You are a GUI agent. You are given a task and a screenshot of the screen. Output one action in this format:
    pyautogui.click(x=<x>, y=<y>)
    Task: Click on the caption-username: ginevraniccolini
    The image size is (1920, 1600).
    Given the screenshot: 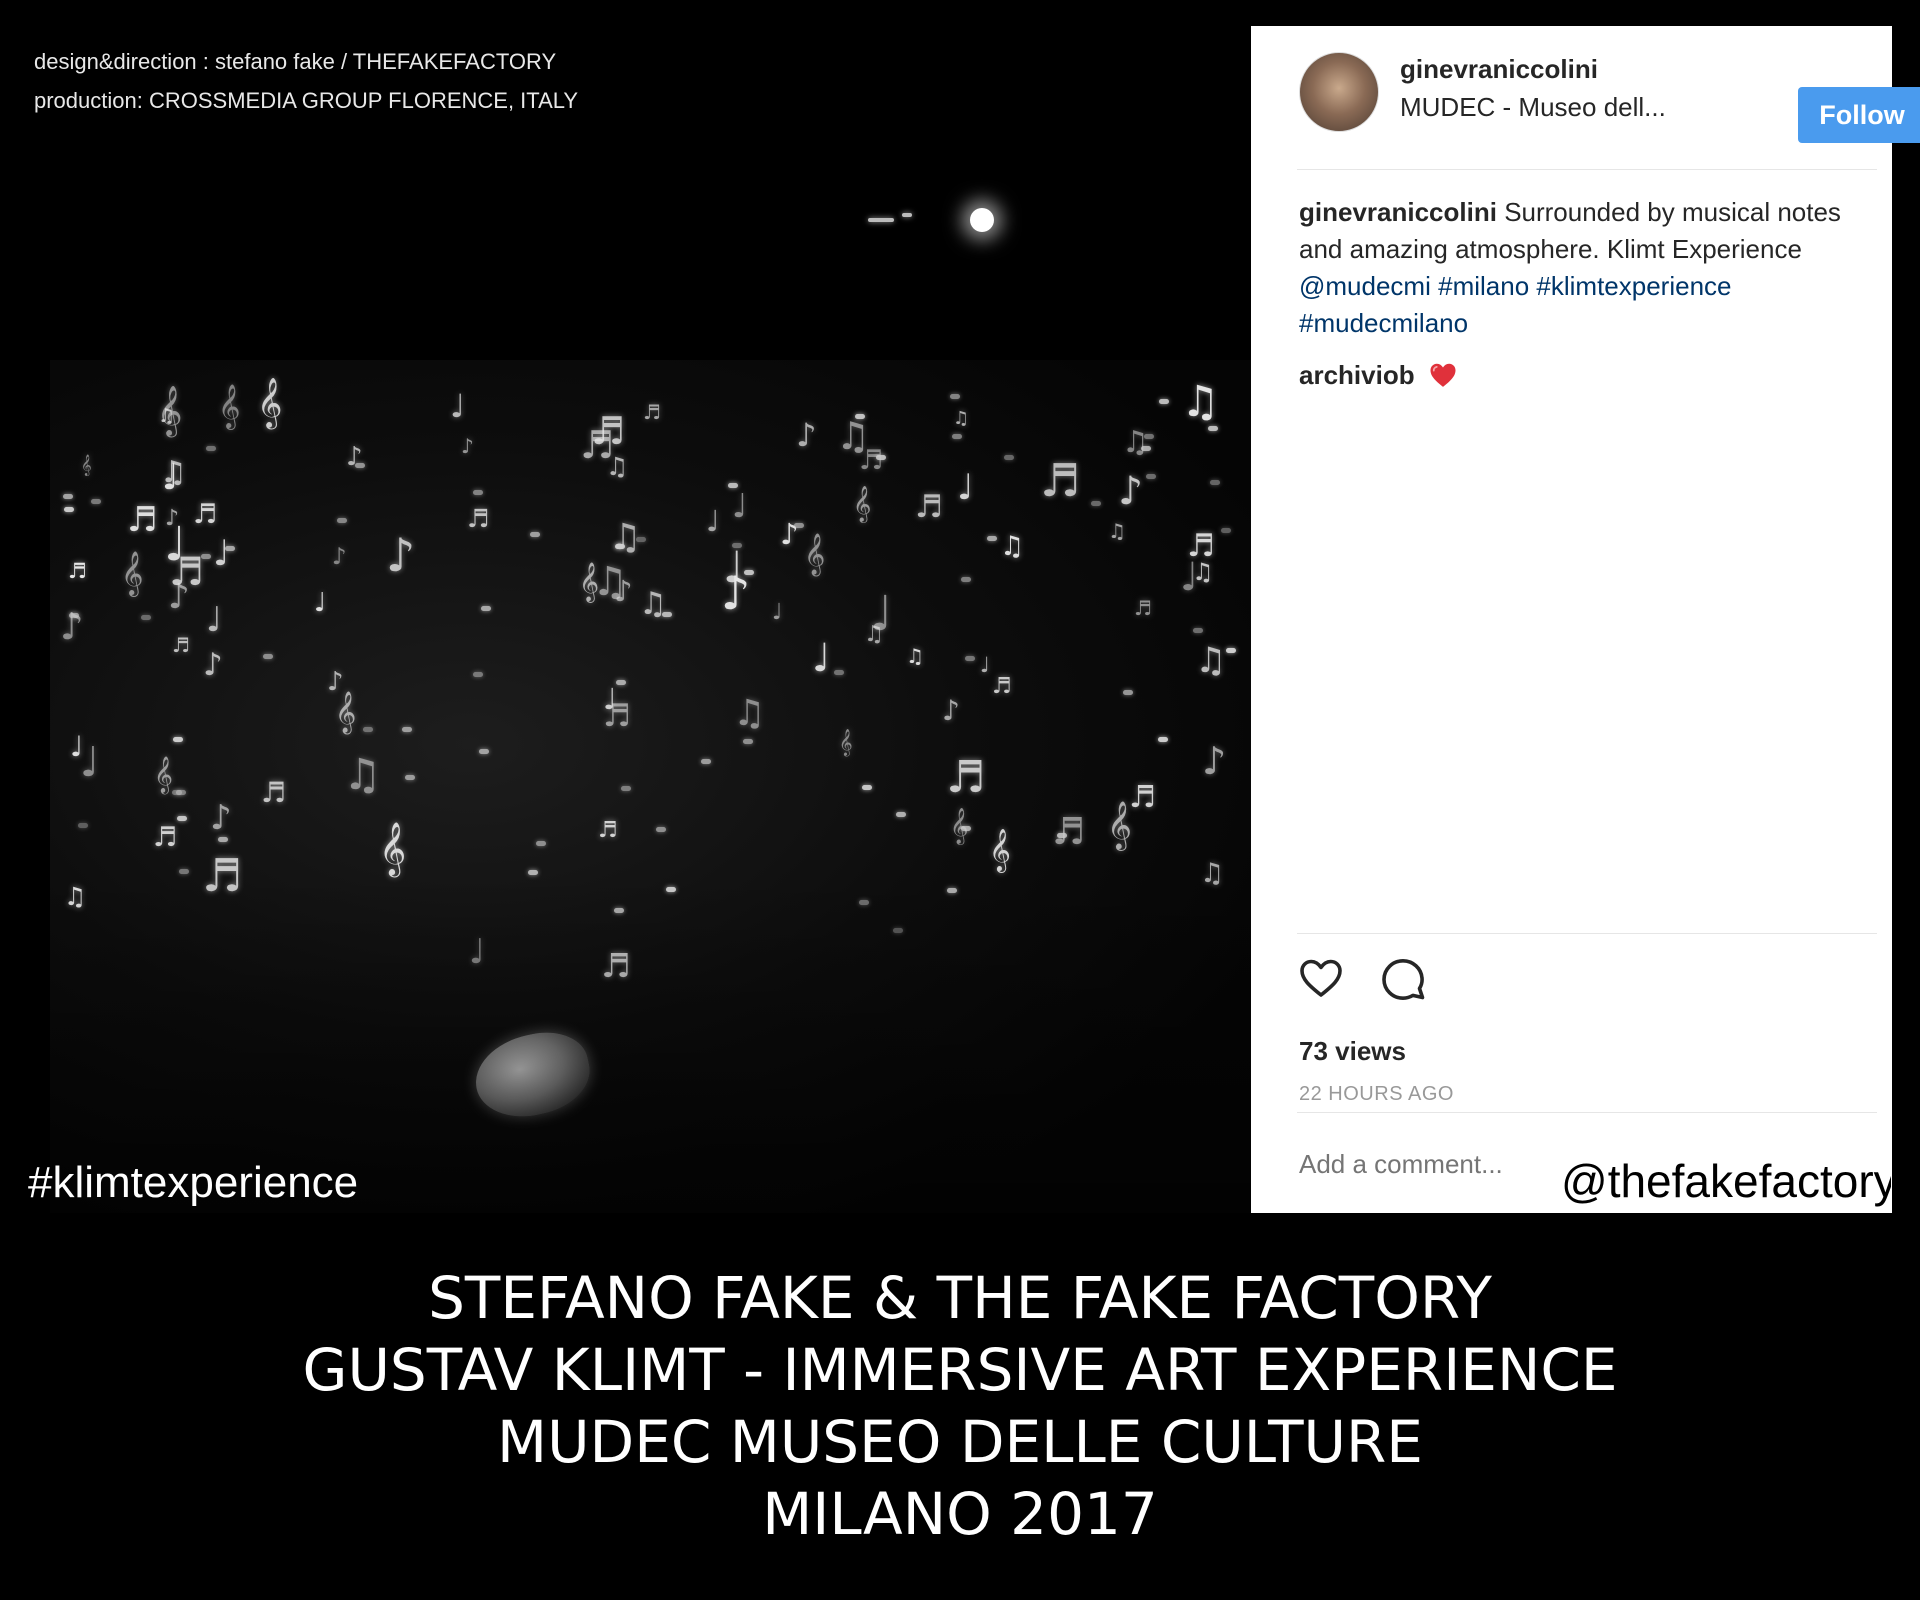 What is the action you would take?
    pyautogui.click(x=1398, y=212)
    